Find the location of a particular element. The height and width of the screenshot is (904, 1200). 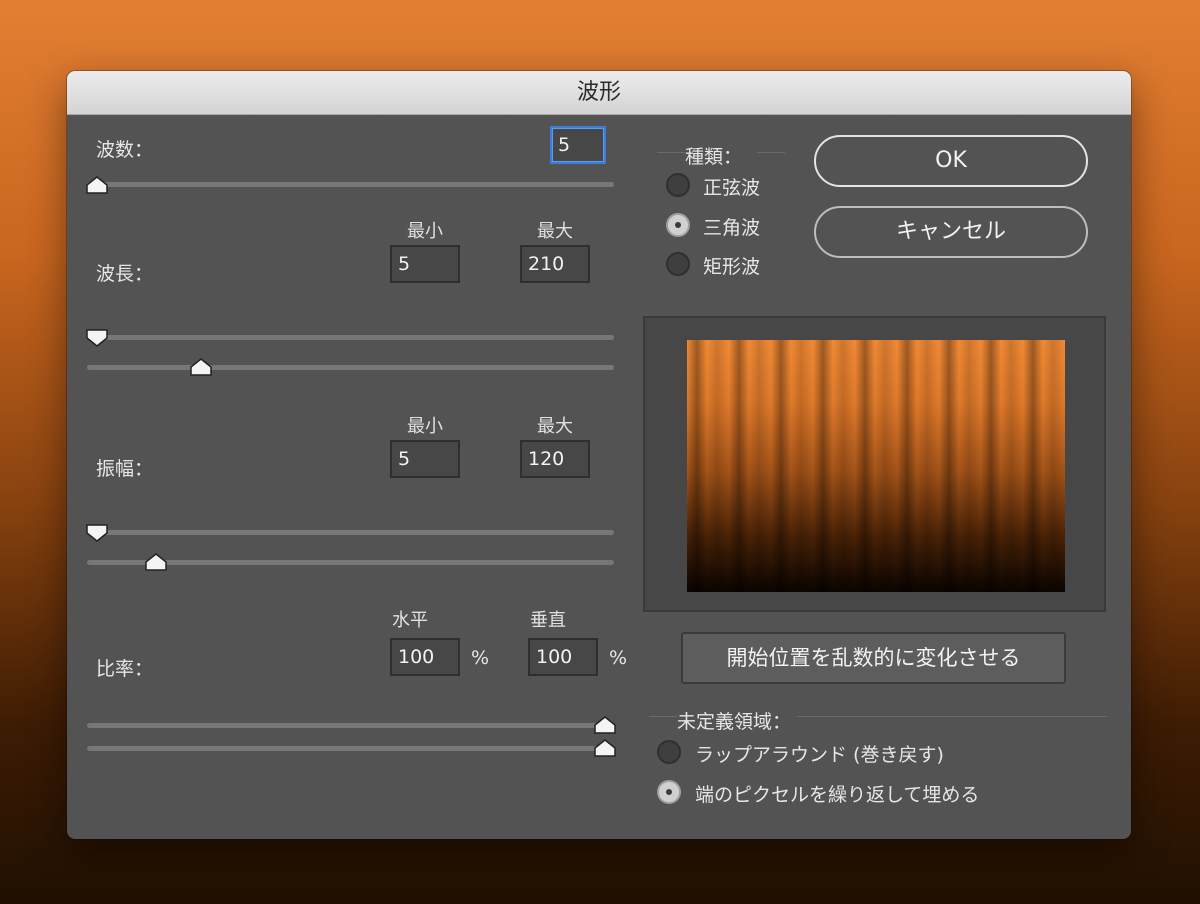

wavelength-min-slider-track is located at coordinates (350, 337).